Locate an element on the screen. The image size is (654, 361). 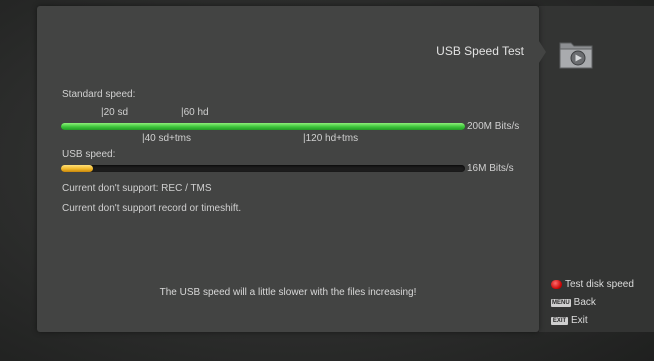
test-disk-speed-hint: Test disk speed is located at coordinates (592, 284).